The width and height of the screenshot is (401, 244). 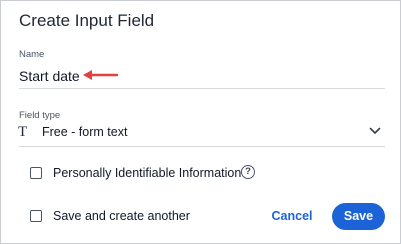 What do you see at coordinates (87, 20) in the screenshot?
I see `dialog-title: Create Input Field` at bounding box center [87, 20].